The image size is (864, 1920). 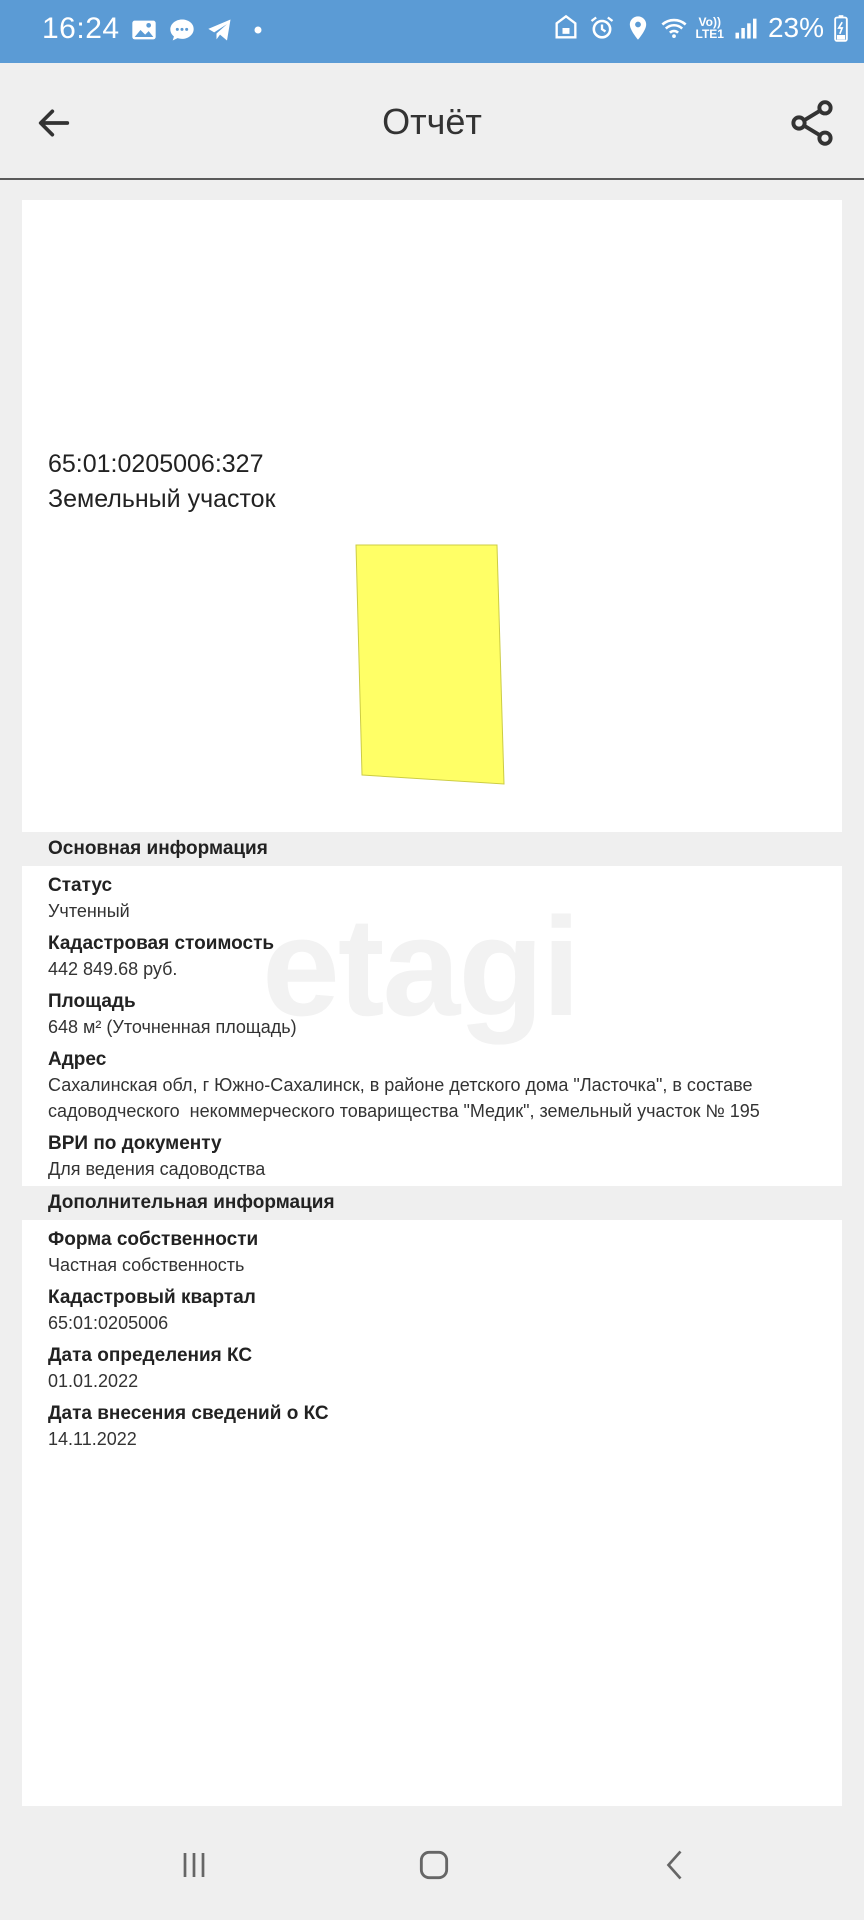 What do you see at coordinates (156, 464) in the screenshot?
I see `cadastral-number: 65:01:0205006:327` at bounding box center [156, 464].